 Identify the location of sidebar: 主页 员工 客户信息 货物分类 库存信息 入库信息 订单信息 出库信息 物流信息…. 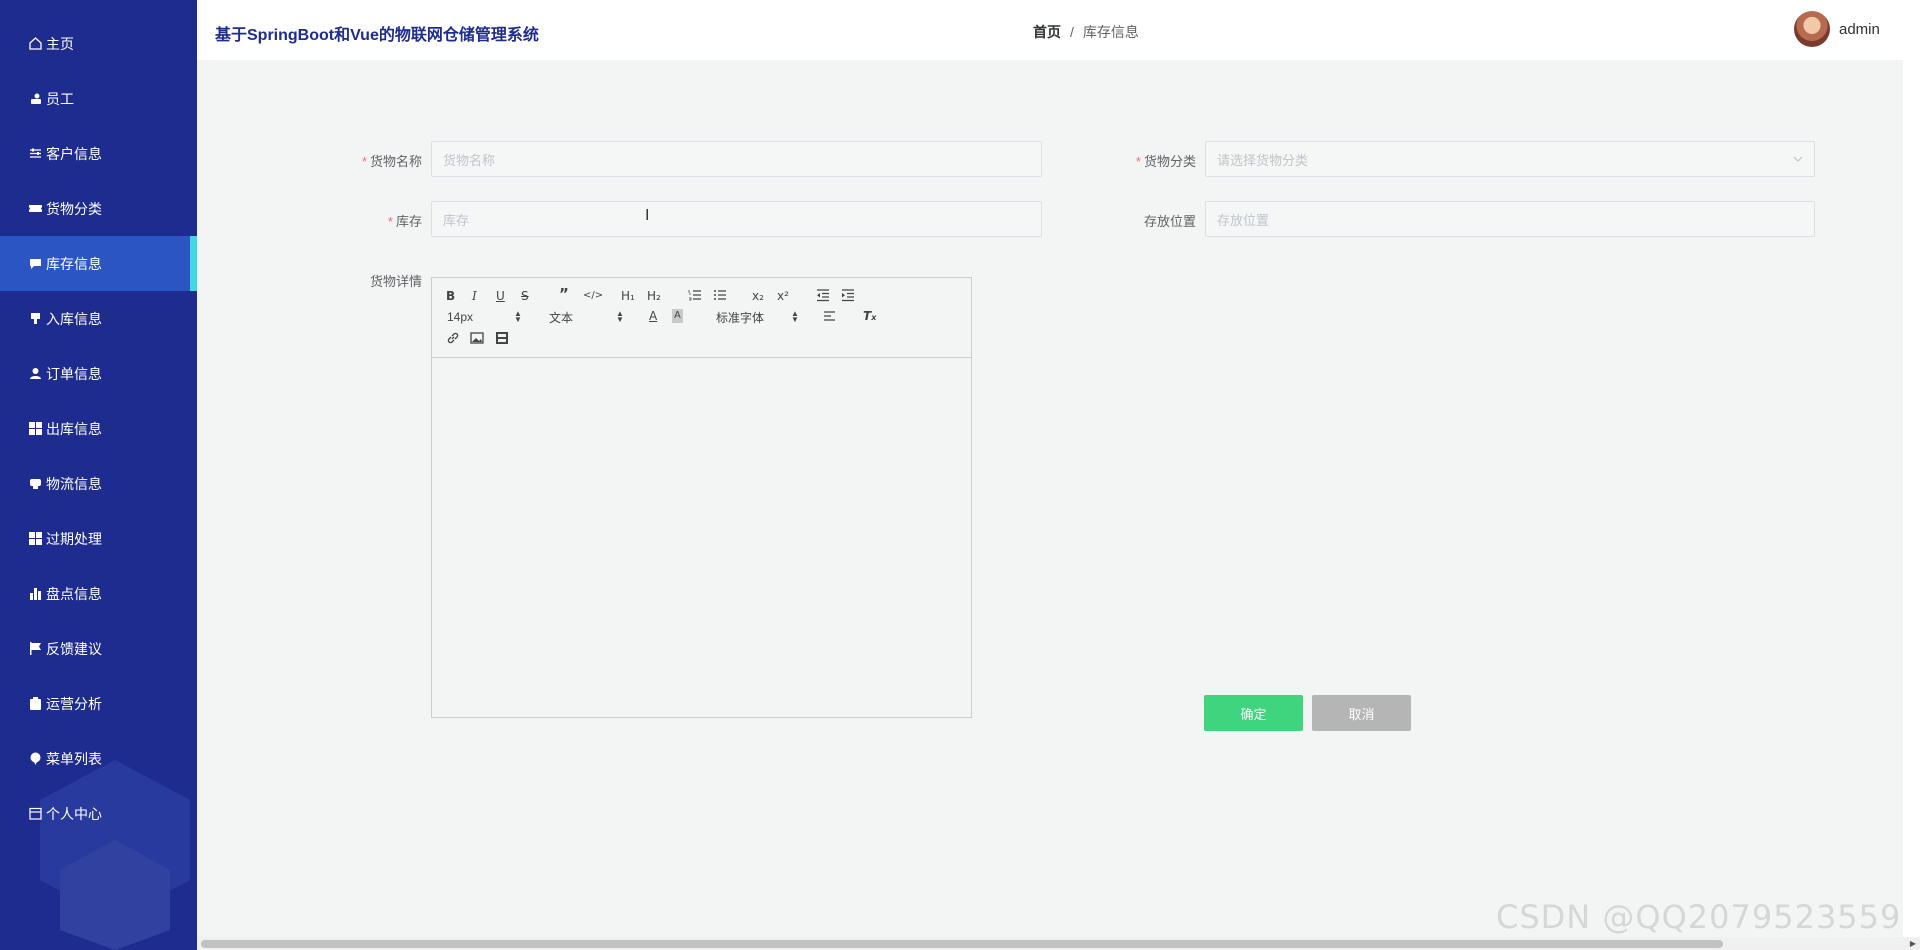
(98, 475).